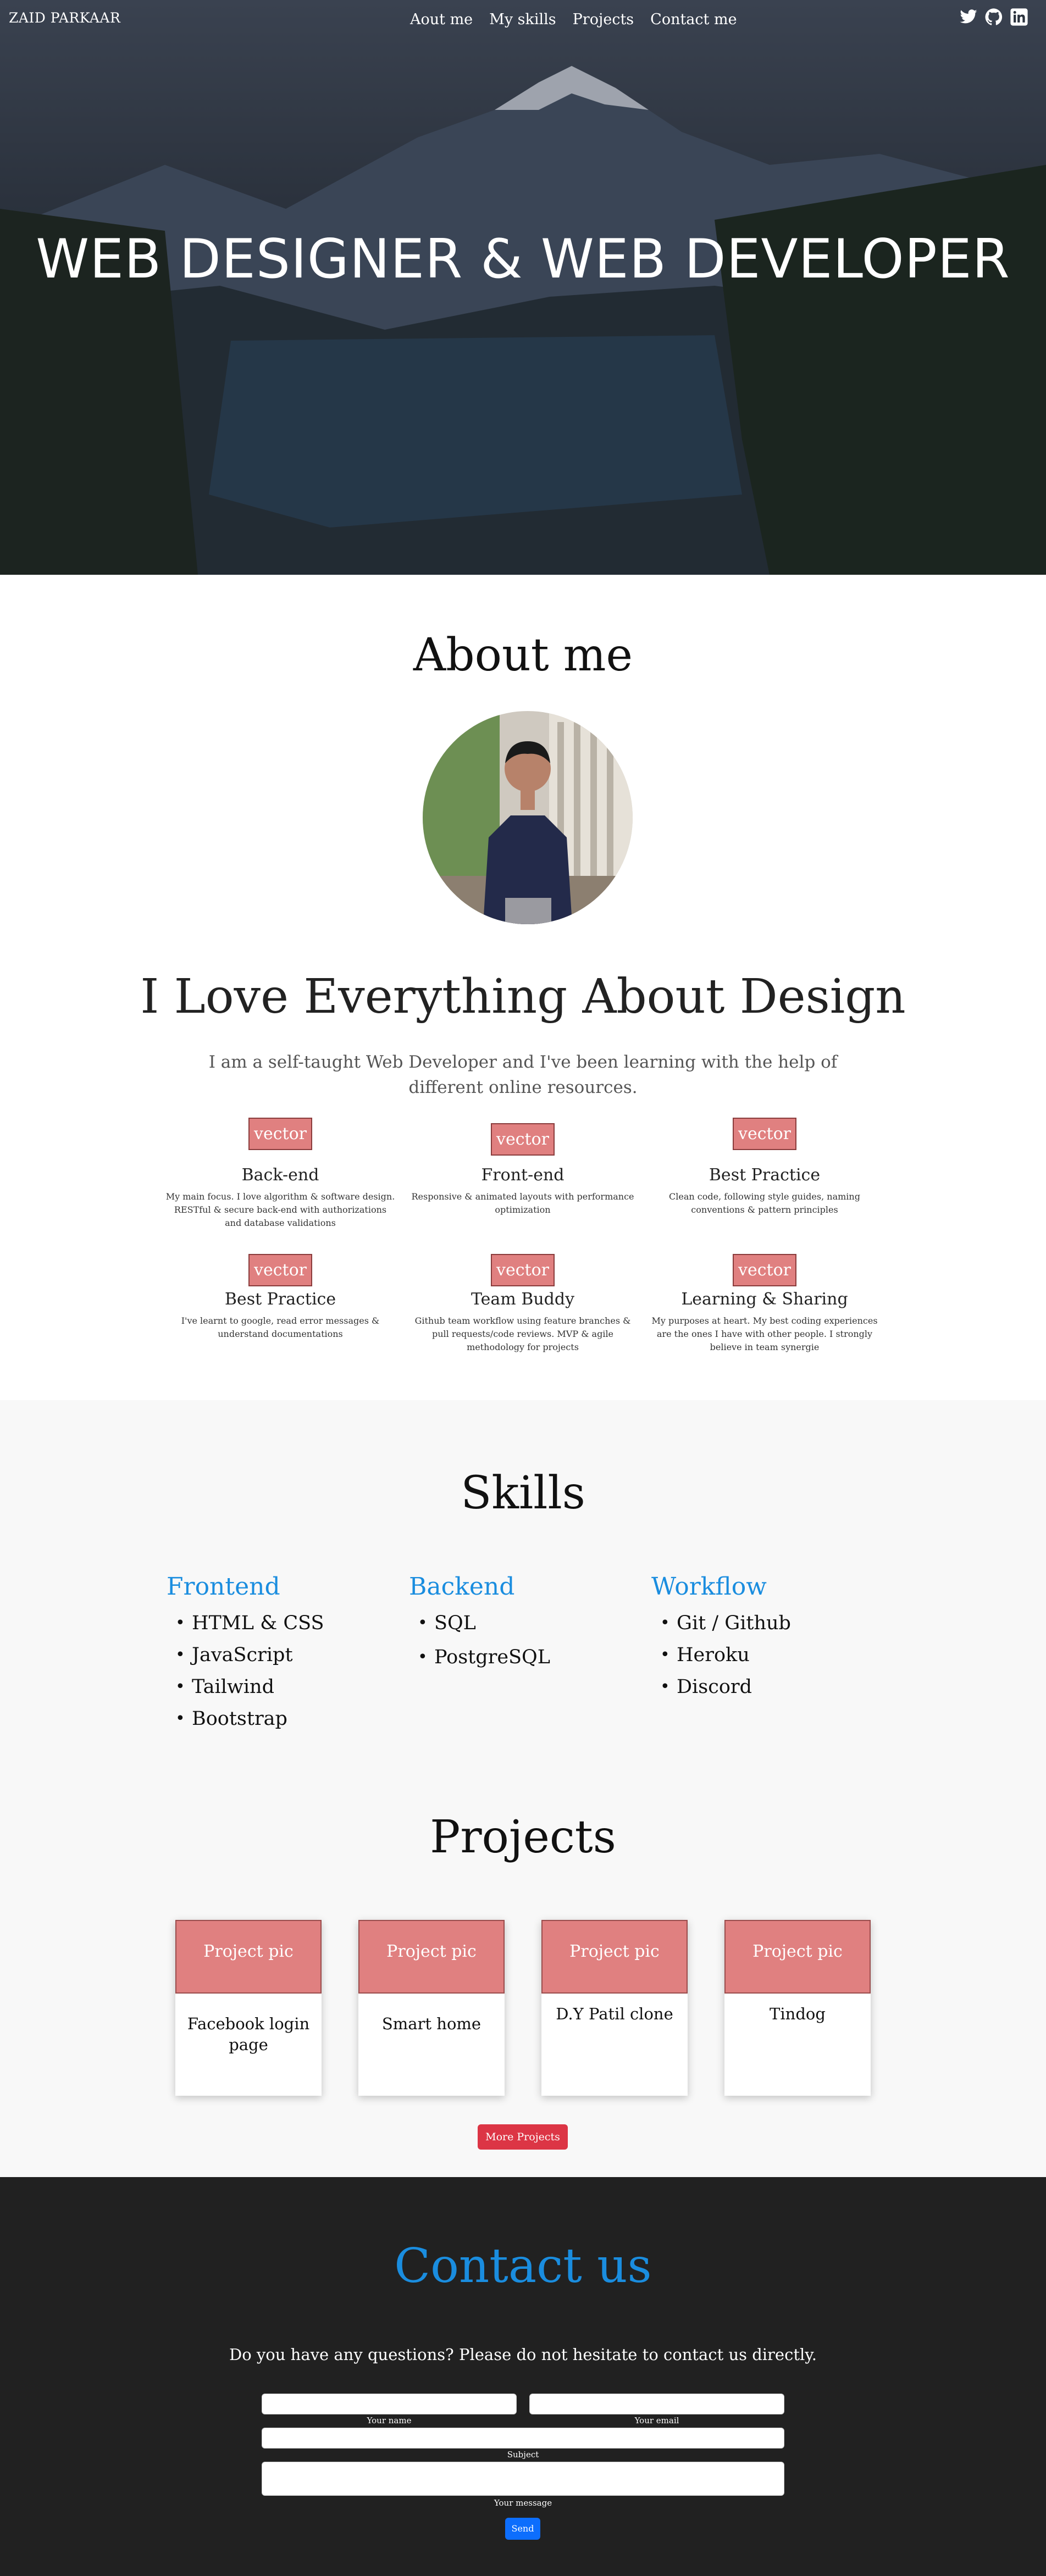 This screenshot has height=2576, width=1046. What do you see at coordinates (248, 2008) in the screenshot?
I see `project-card: Project pic Facebook login page` at bounding box center [248, 2008].